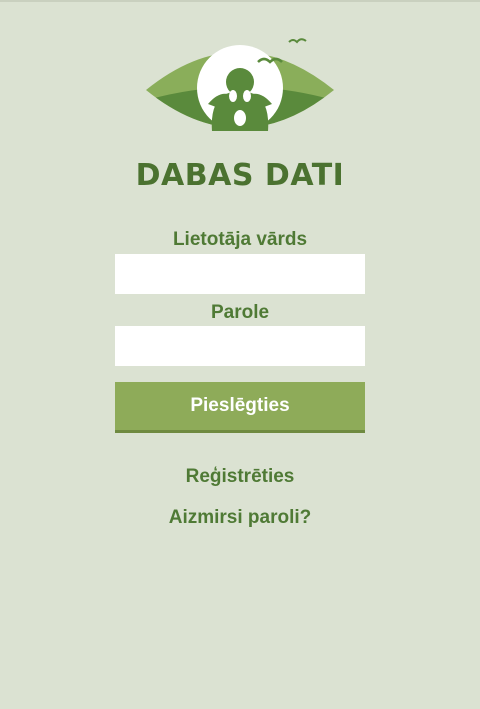 The image size is (480, 709). I want to click on status-divider, so click(240, 1).